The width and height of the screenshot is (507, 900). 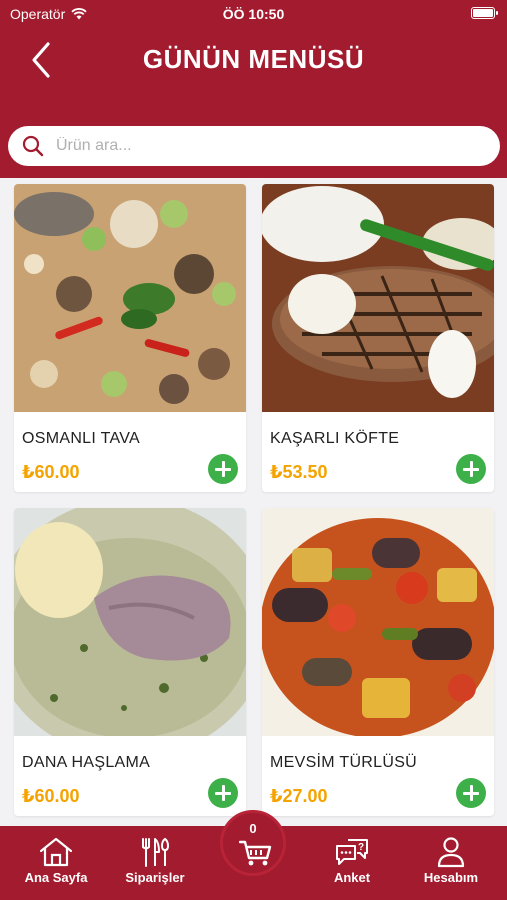 I want to click on survey-icon: ?, so click(x=352, y=852).